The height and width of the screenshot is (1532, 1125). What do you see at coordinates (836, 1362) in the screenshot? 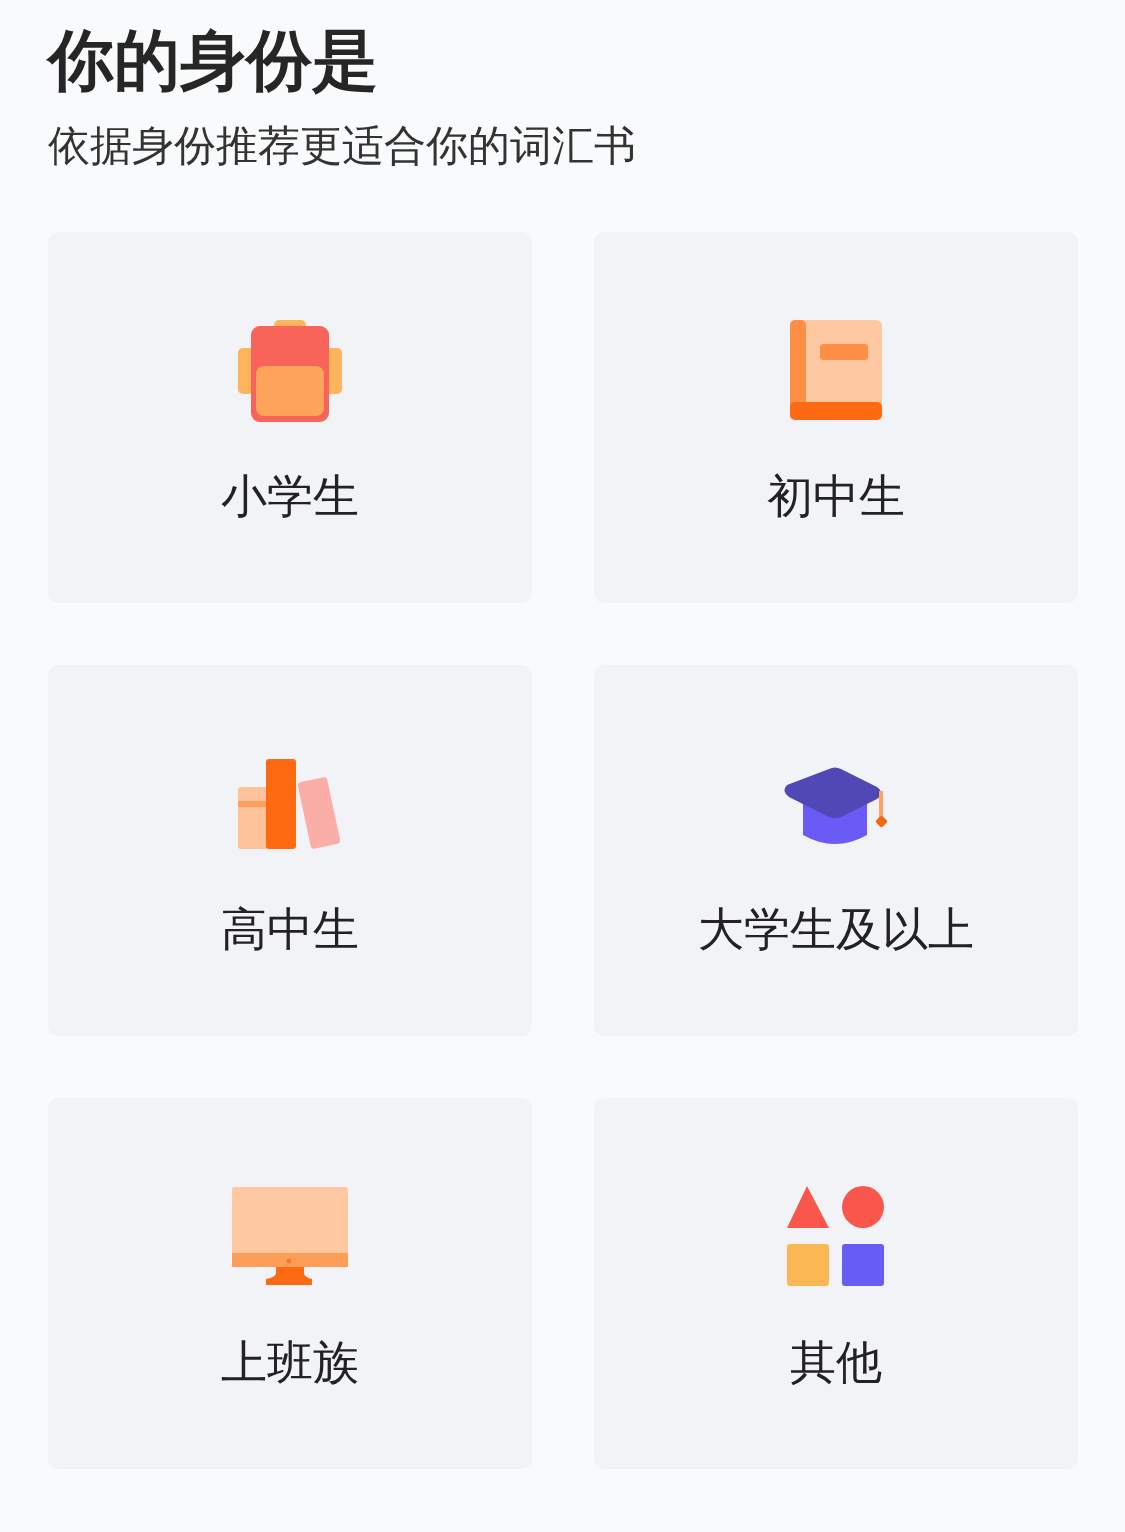
I see `option-label: 其他` at bounding box center [836, 1362].